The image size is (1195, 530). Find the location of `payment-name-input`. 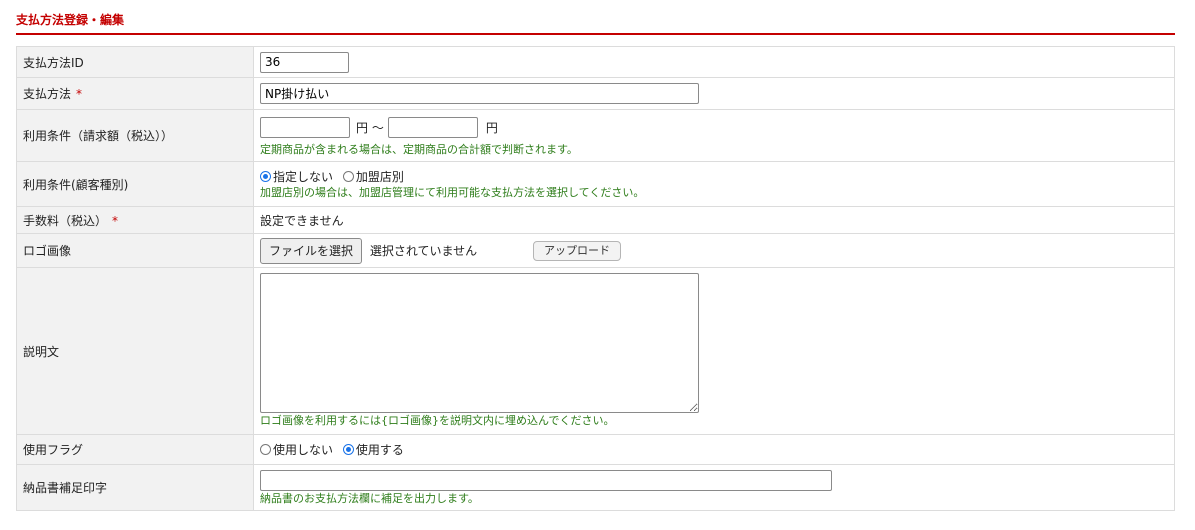

payment-name-input is located at coordinates (479, 93).